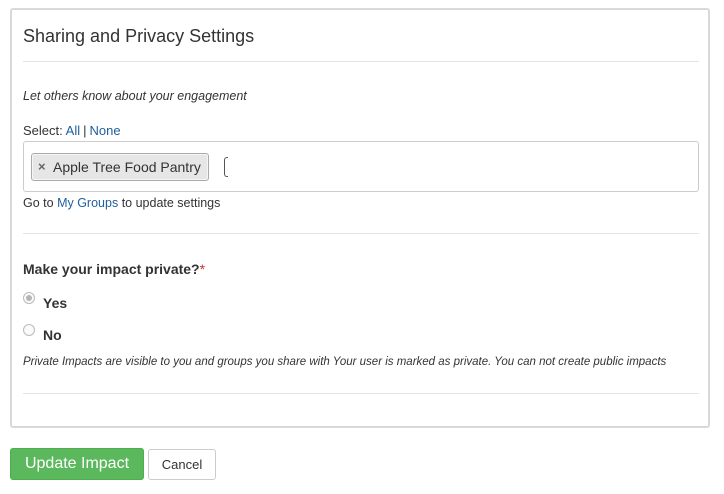 The width and height of the screenshot is (724, 494). Describe the element at coordinates (139, 36) in the screenshot. I see `panel-title: Sharing and Privacy Settings` at that location.